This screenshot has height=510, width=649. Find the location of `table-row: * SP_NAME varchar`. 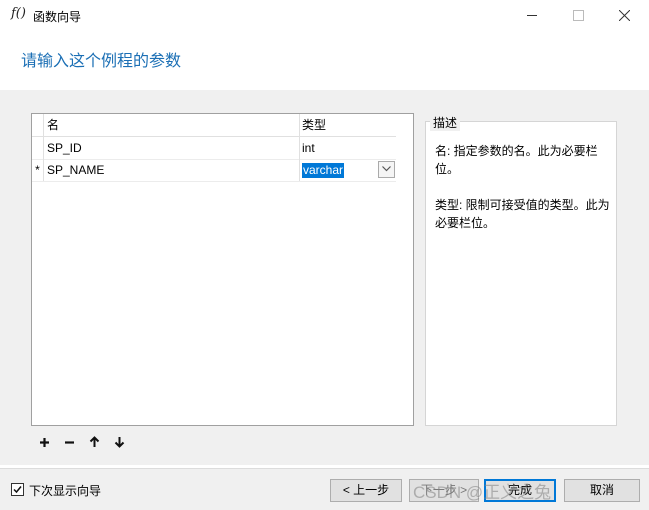

table-row: * SP_NAME varchar is located at coordinates (214, 170).